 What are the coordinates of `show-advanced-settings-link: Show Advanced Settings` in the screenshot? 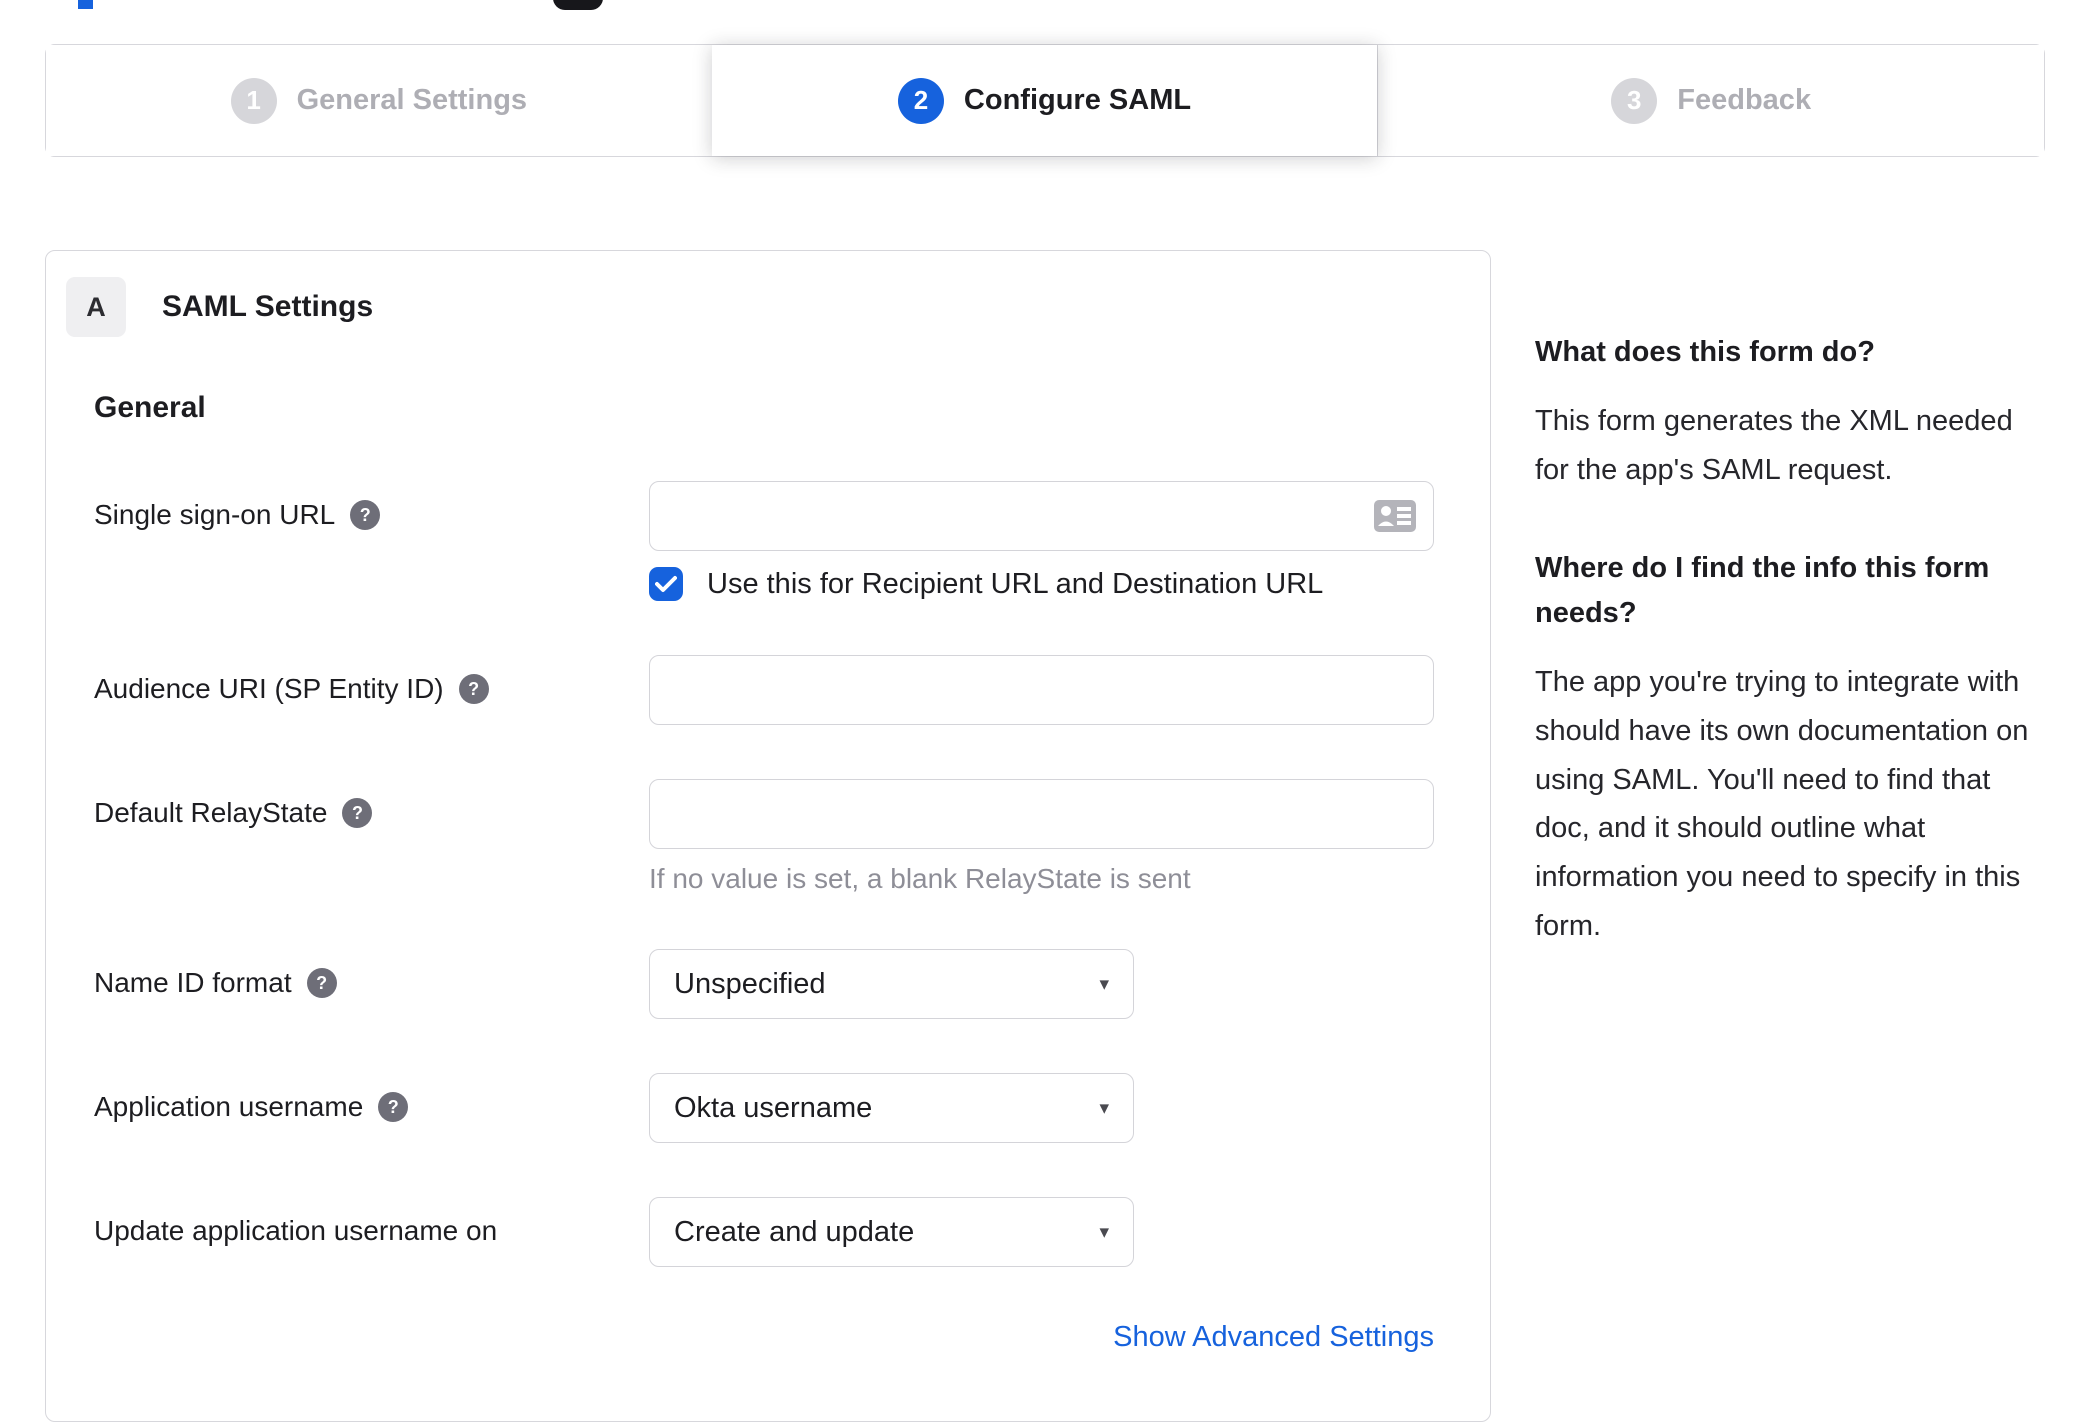 It's located at (1273, 1337).